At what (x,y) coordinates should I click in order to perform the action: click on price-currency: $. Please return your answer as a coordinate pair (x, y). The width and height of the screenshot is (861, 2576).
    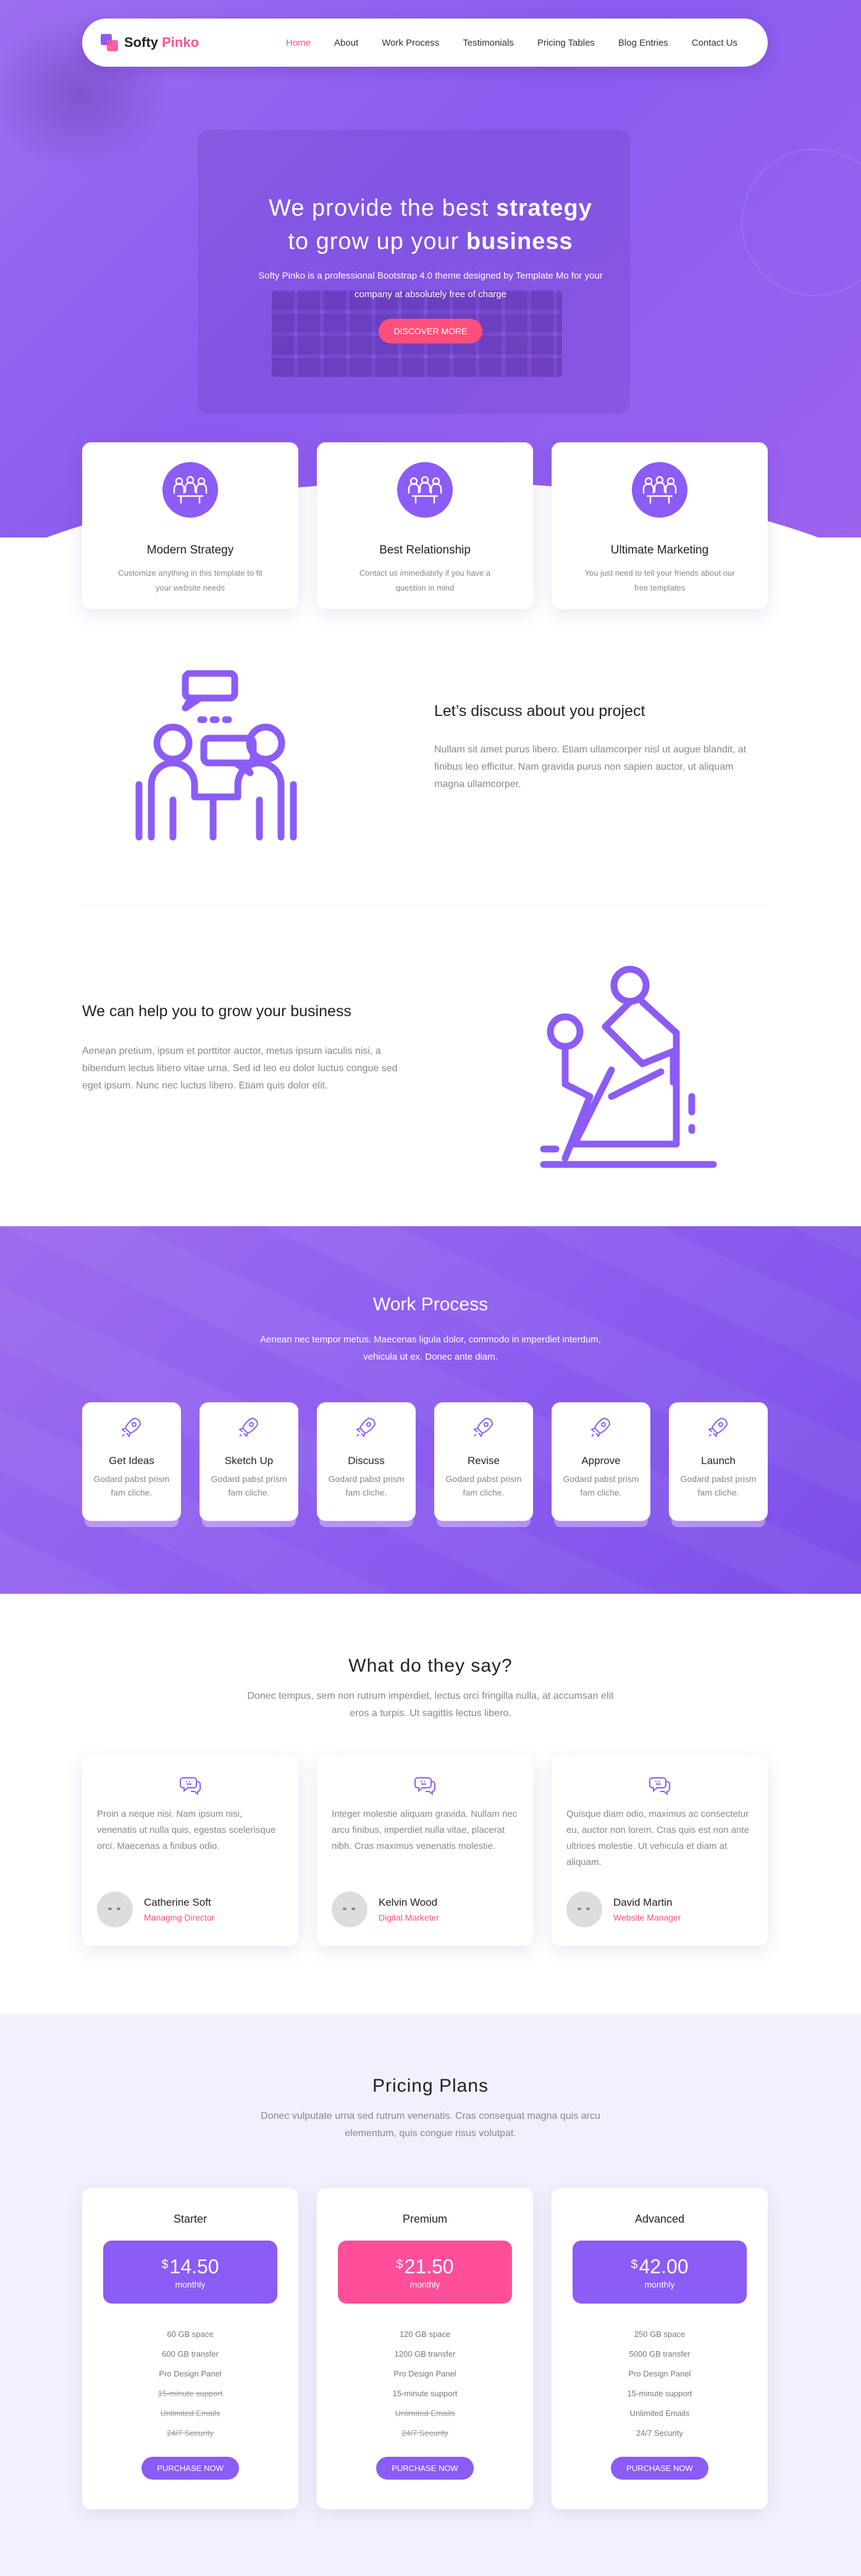
    Looking at the image, I should click on (634, 2264).